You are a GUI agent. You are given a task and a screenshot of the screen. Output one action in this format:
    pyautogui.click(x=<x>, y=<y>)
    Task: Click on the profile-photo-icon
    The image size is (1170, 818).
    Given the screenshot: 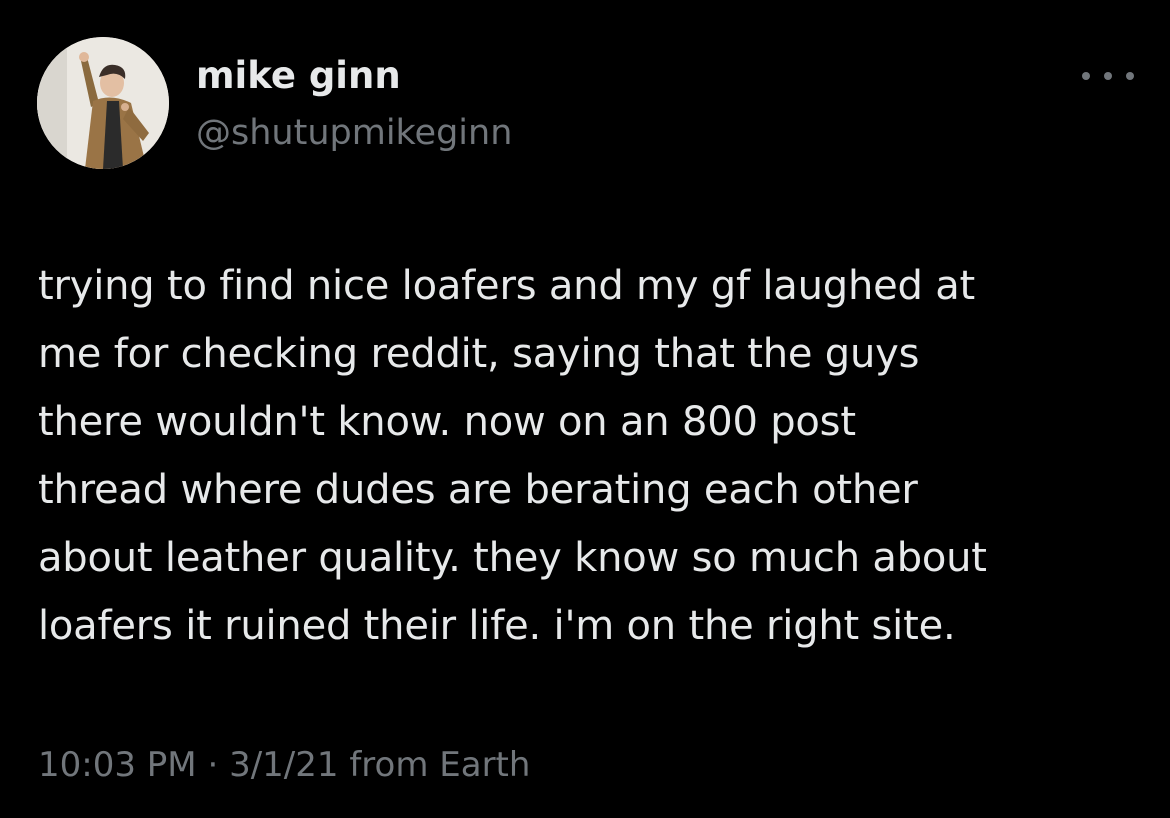 What is the action you would take?
    pyautogui.click(x=103, y=103)
    